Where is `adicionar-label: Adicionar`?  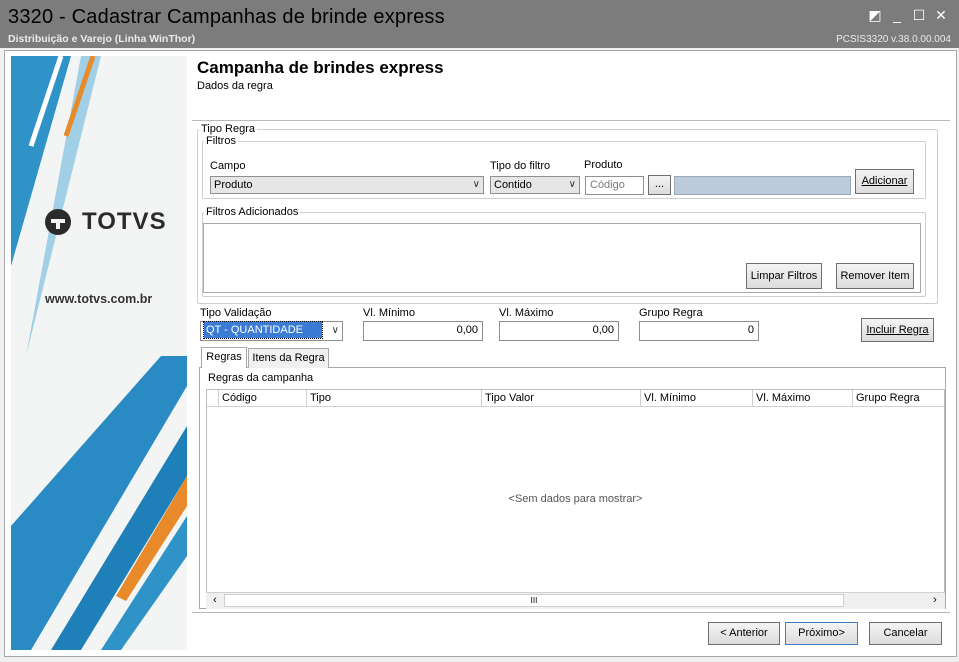 adicionar-label: Adicionar is located at coordinates (884, 181).